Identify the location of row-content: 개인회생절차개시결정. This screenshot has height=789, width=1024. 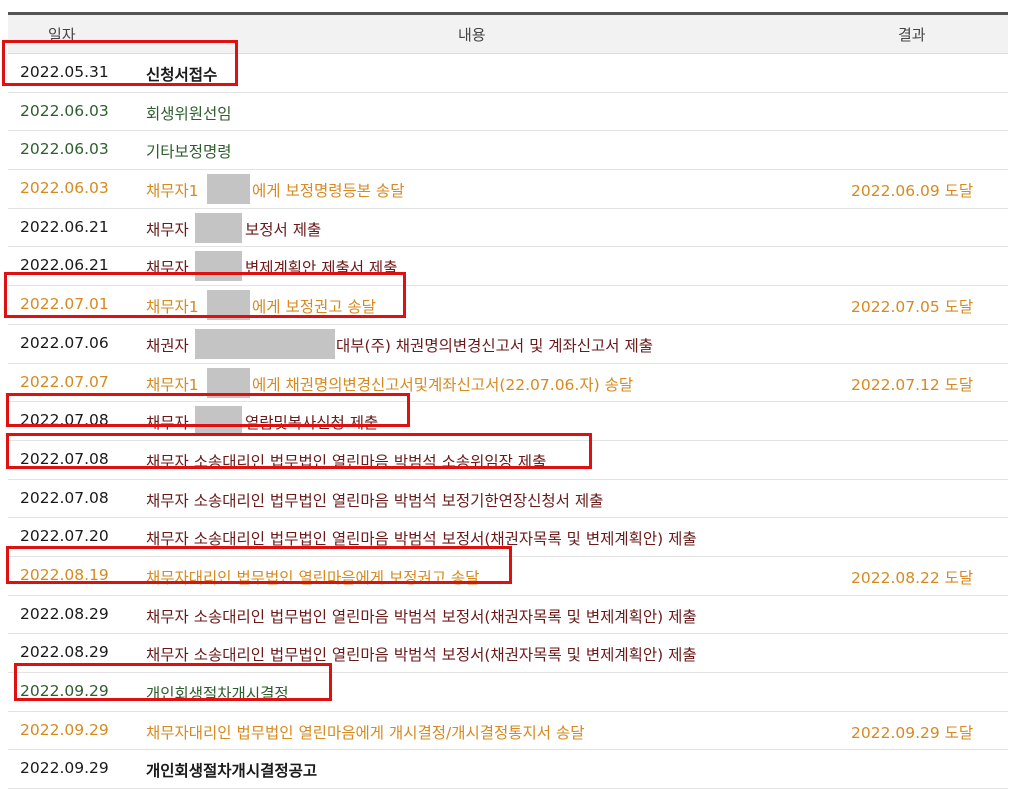
(217, 694).